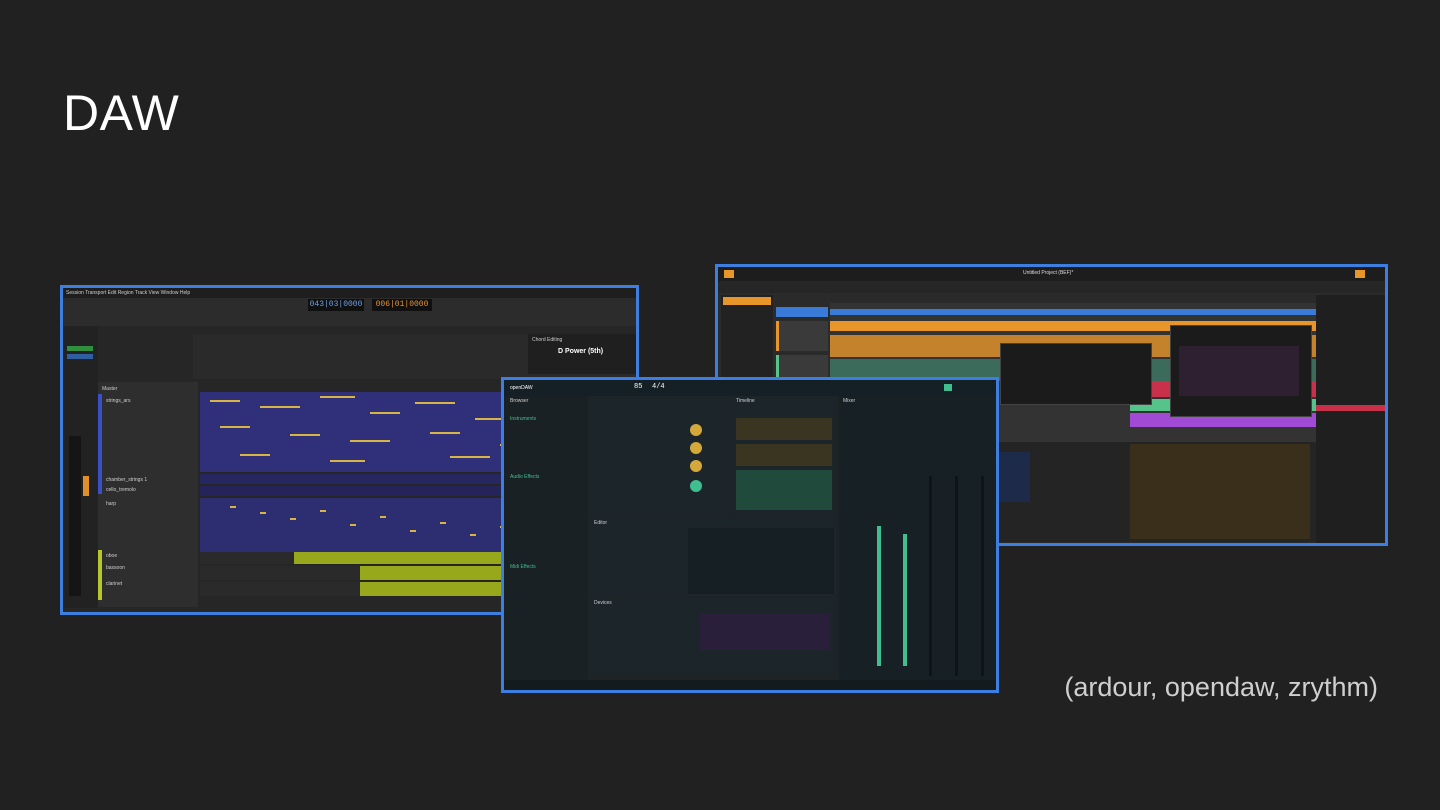  Describe the element at coordinates (1221, 687) in the screenshot. I see `slide-caption: (ardour, opendaw, zrythm)` at that location.